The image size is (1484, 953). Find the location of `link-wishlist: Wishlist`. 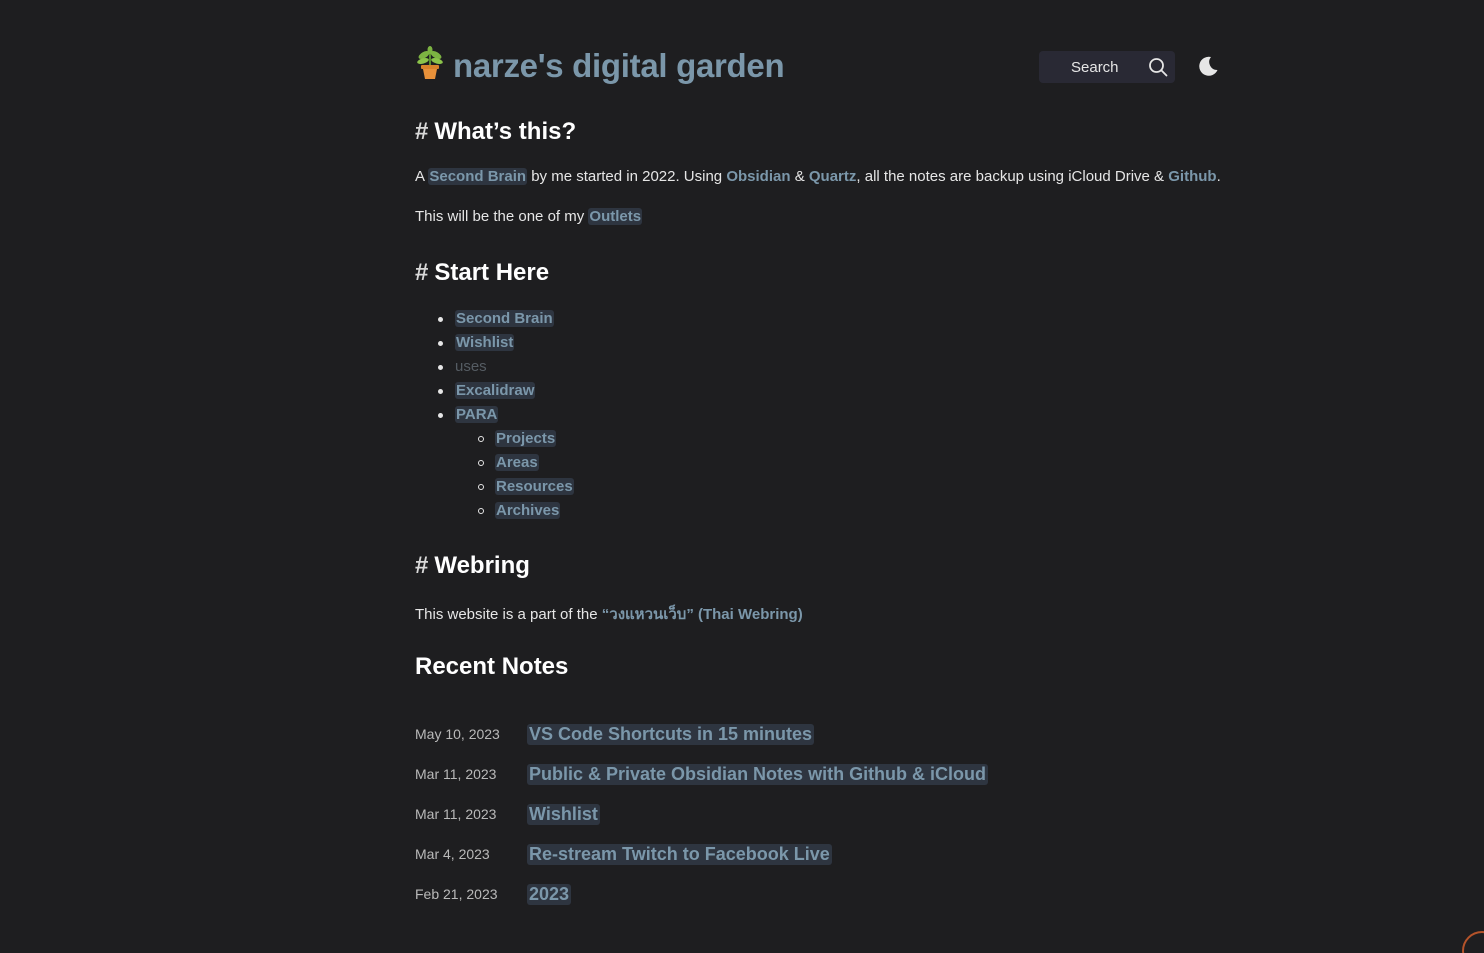

link-wishlist: Wishlist is located at coordinates (485, 342).